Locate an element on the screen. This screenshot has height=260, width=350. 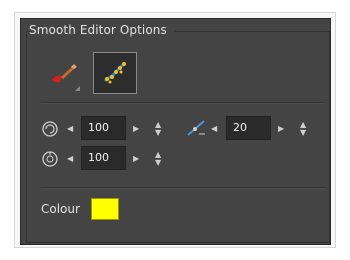
line-smoothing-icon is located at coordinates (196, 128).